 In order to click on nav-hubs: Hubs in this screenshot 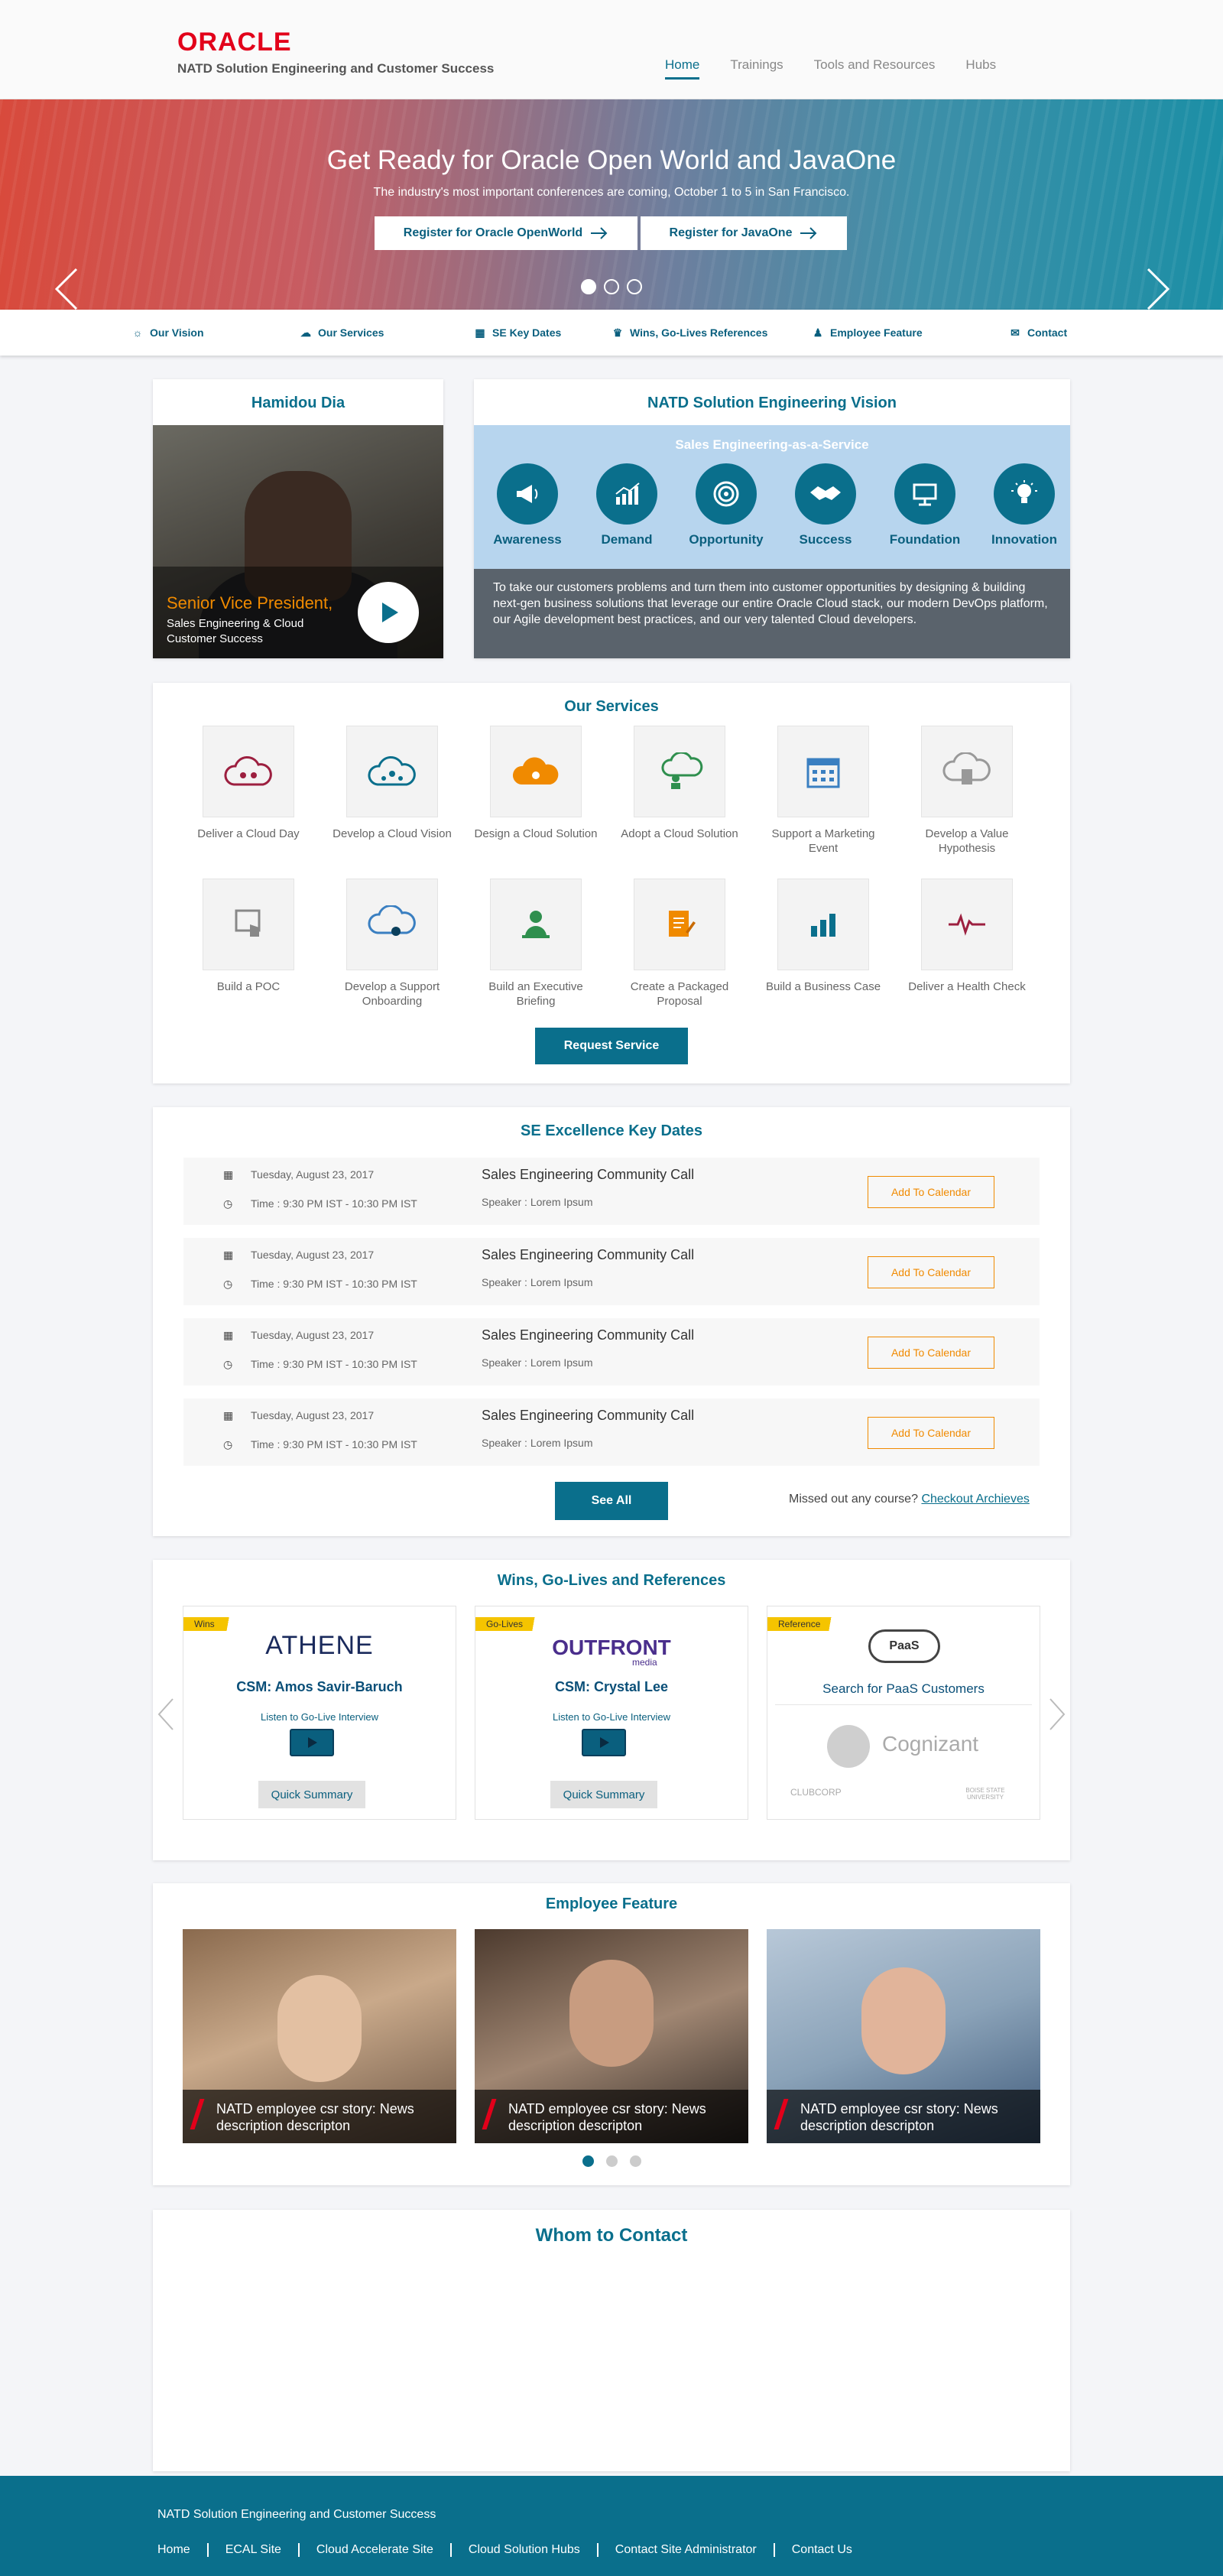, I will do `click(981, 68)`.